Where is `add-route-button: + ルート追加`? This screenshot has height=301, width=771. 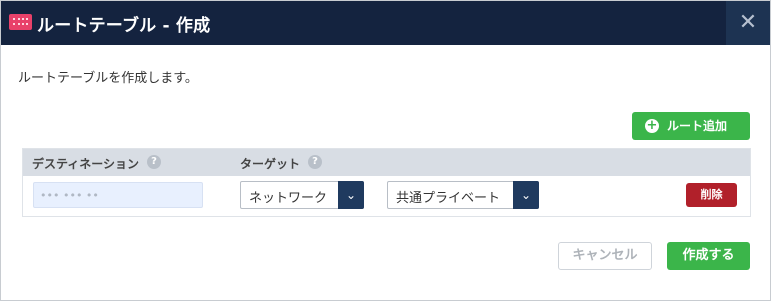
add-route-button: + ルート追加 is located at coordinates (691, 126).